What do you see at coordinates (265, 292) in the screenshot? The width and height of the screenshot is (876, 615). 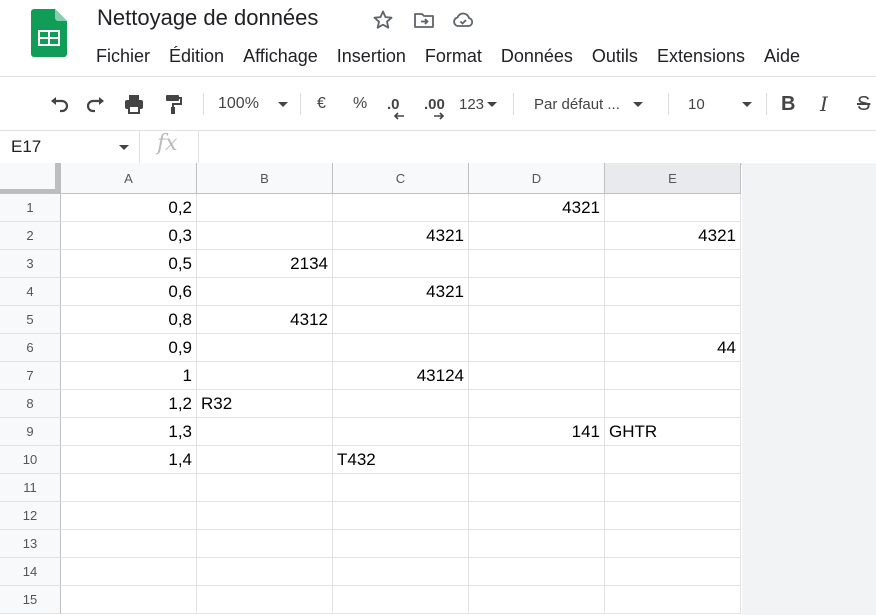 I see `cell-b4` at bounding box center [265, 292].